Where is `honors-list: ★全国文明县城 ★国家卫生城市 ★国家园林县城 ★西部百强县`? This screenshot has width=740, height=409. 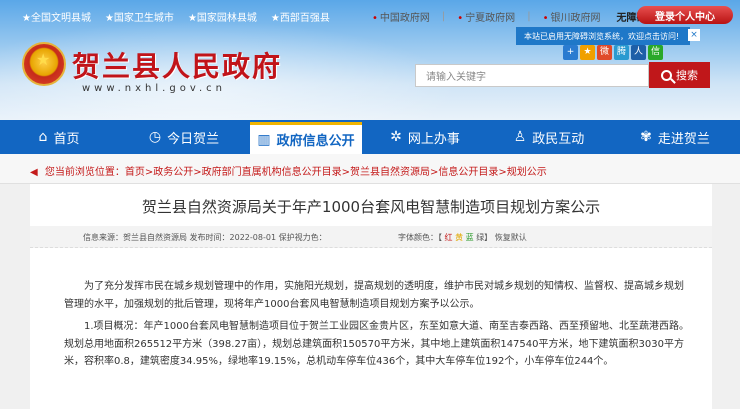 honors-list: ★全国文明县城 ★国家卫生城市 ★国家园林县城 ★西部百强县 is located at coordinates (176, 16).